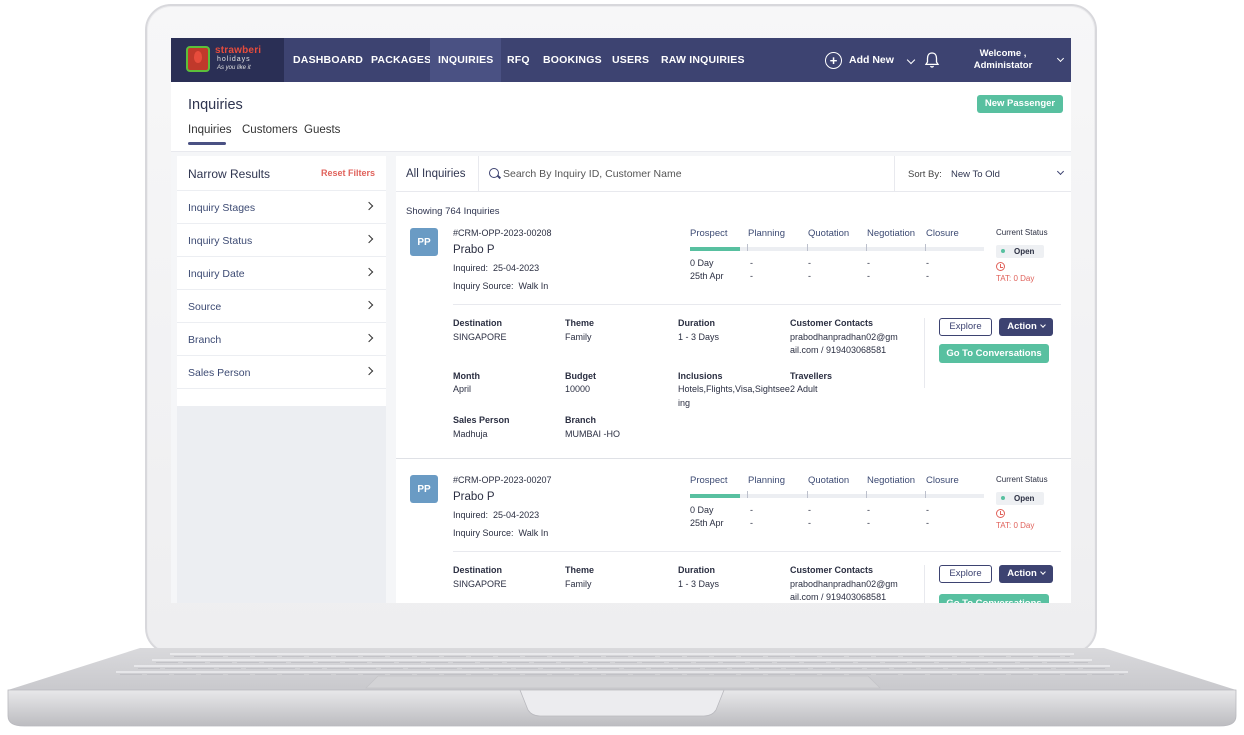 Image resolution: width=1244 pixels, height=735 pixels. What do you see at coordinates (480, 584) in the screenshot?
I see `destination-value: SINGAPORE` at bounding box center [480, 584].